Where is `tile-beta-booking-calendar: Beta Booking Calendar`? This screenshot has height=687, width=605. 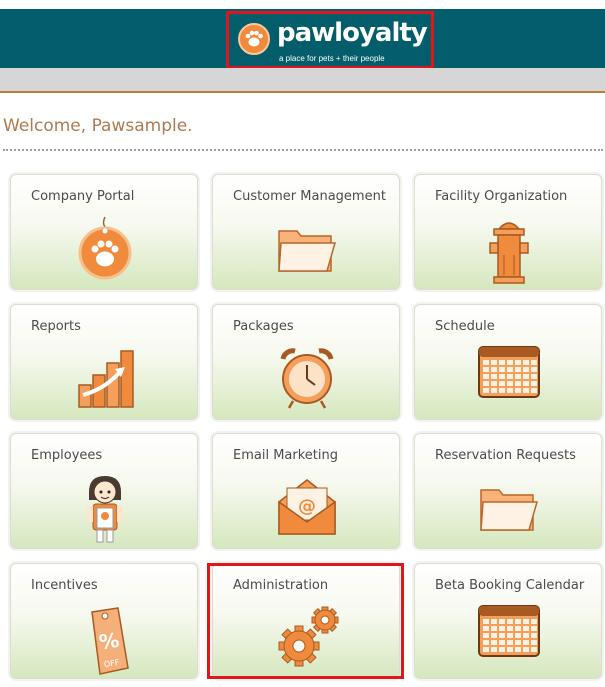
tile-beta-booking-calendar: Beta Booking Calendar is located at coordinates (508, 621).